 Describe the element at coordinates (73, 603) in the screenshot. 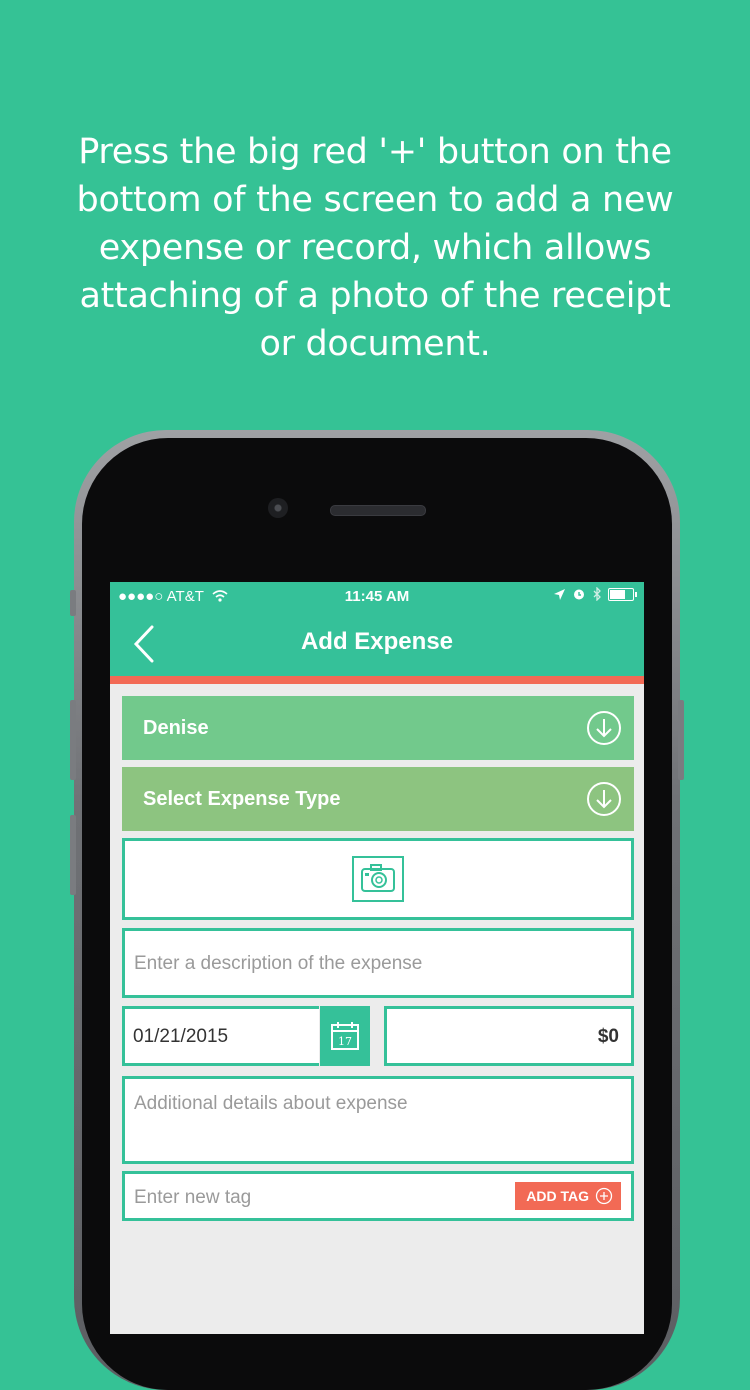

I see `mute-switch` at that location.